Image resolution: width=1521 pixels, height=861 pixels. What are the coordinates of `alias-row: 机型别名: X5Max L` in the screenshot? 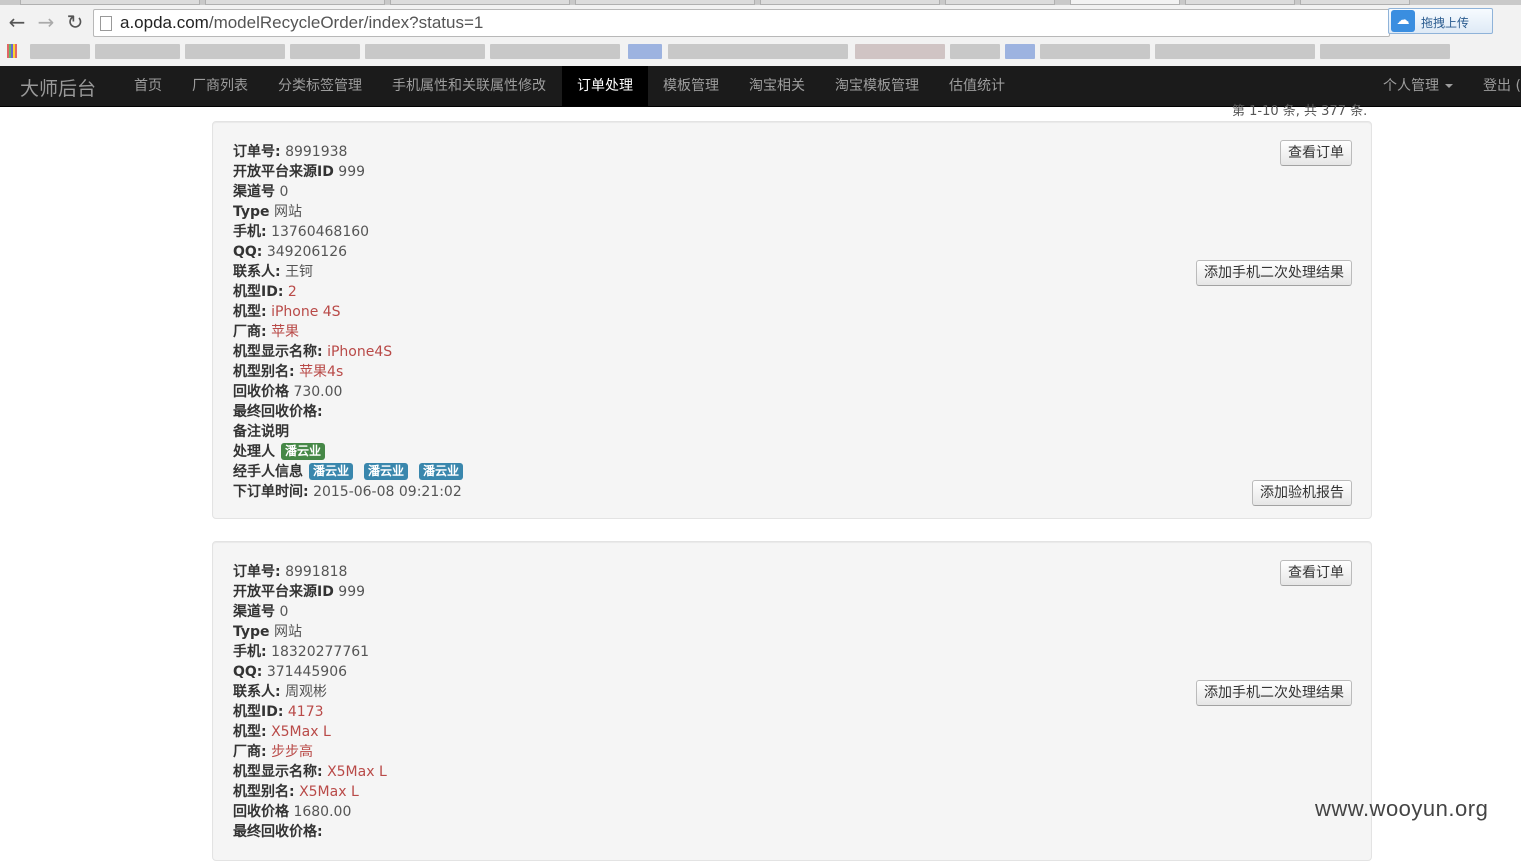 It's located at (310, 792).